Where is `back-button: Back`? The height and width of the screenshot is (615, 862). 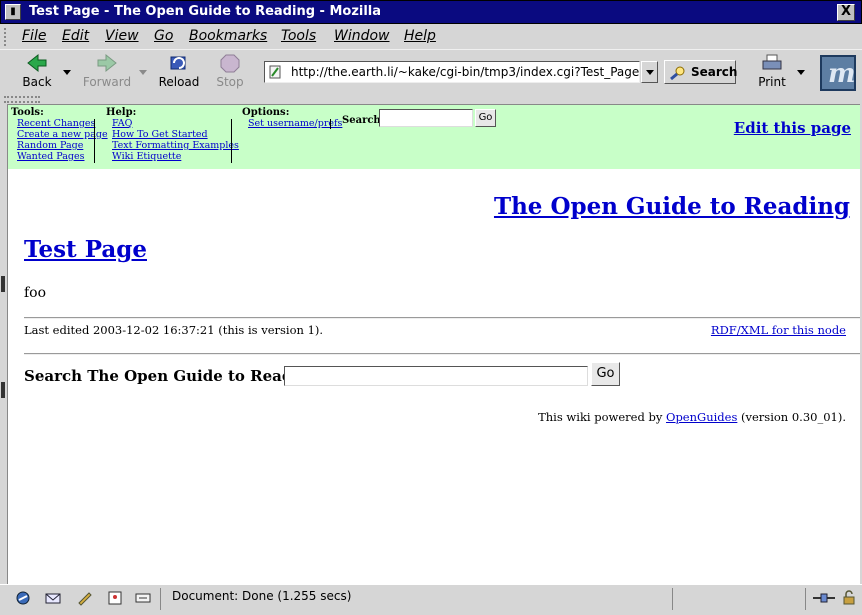
back-button: Back is located at coordinates (37, 73).